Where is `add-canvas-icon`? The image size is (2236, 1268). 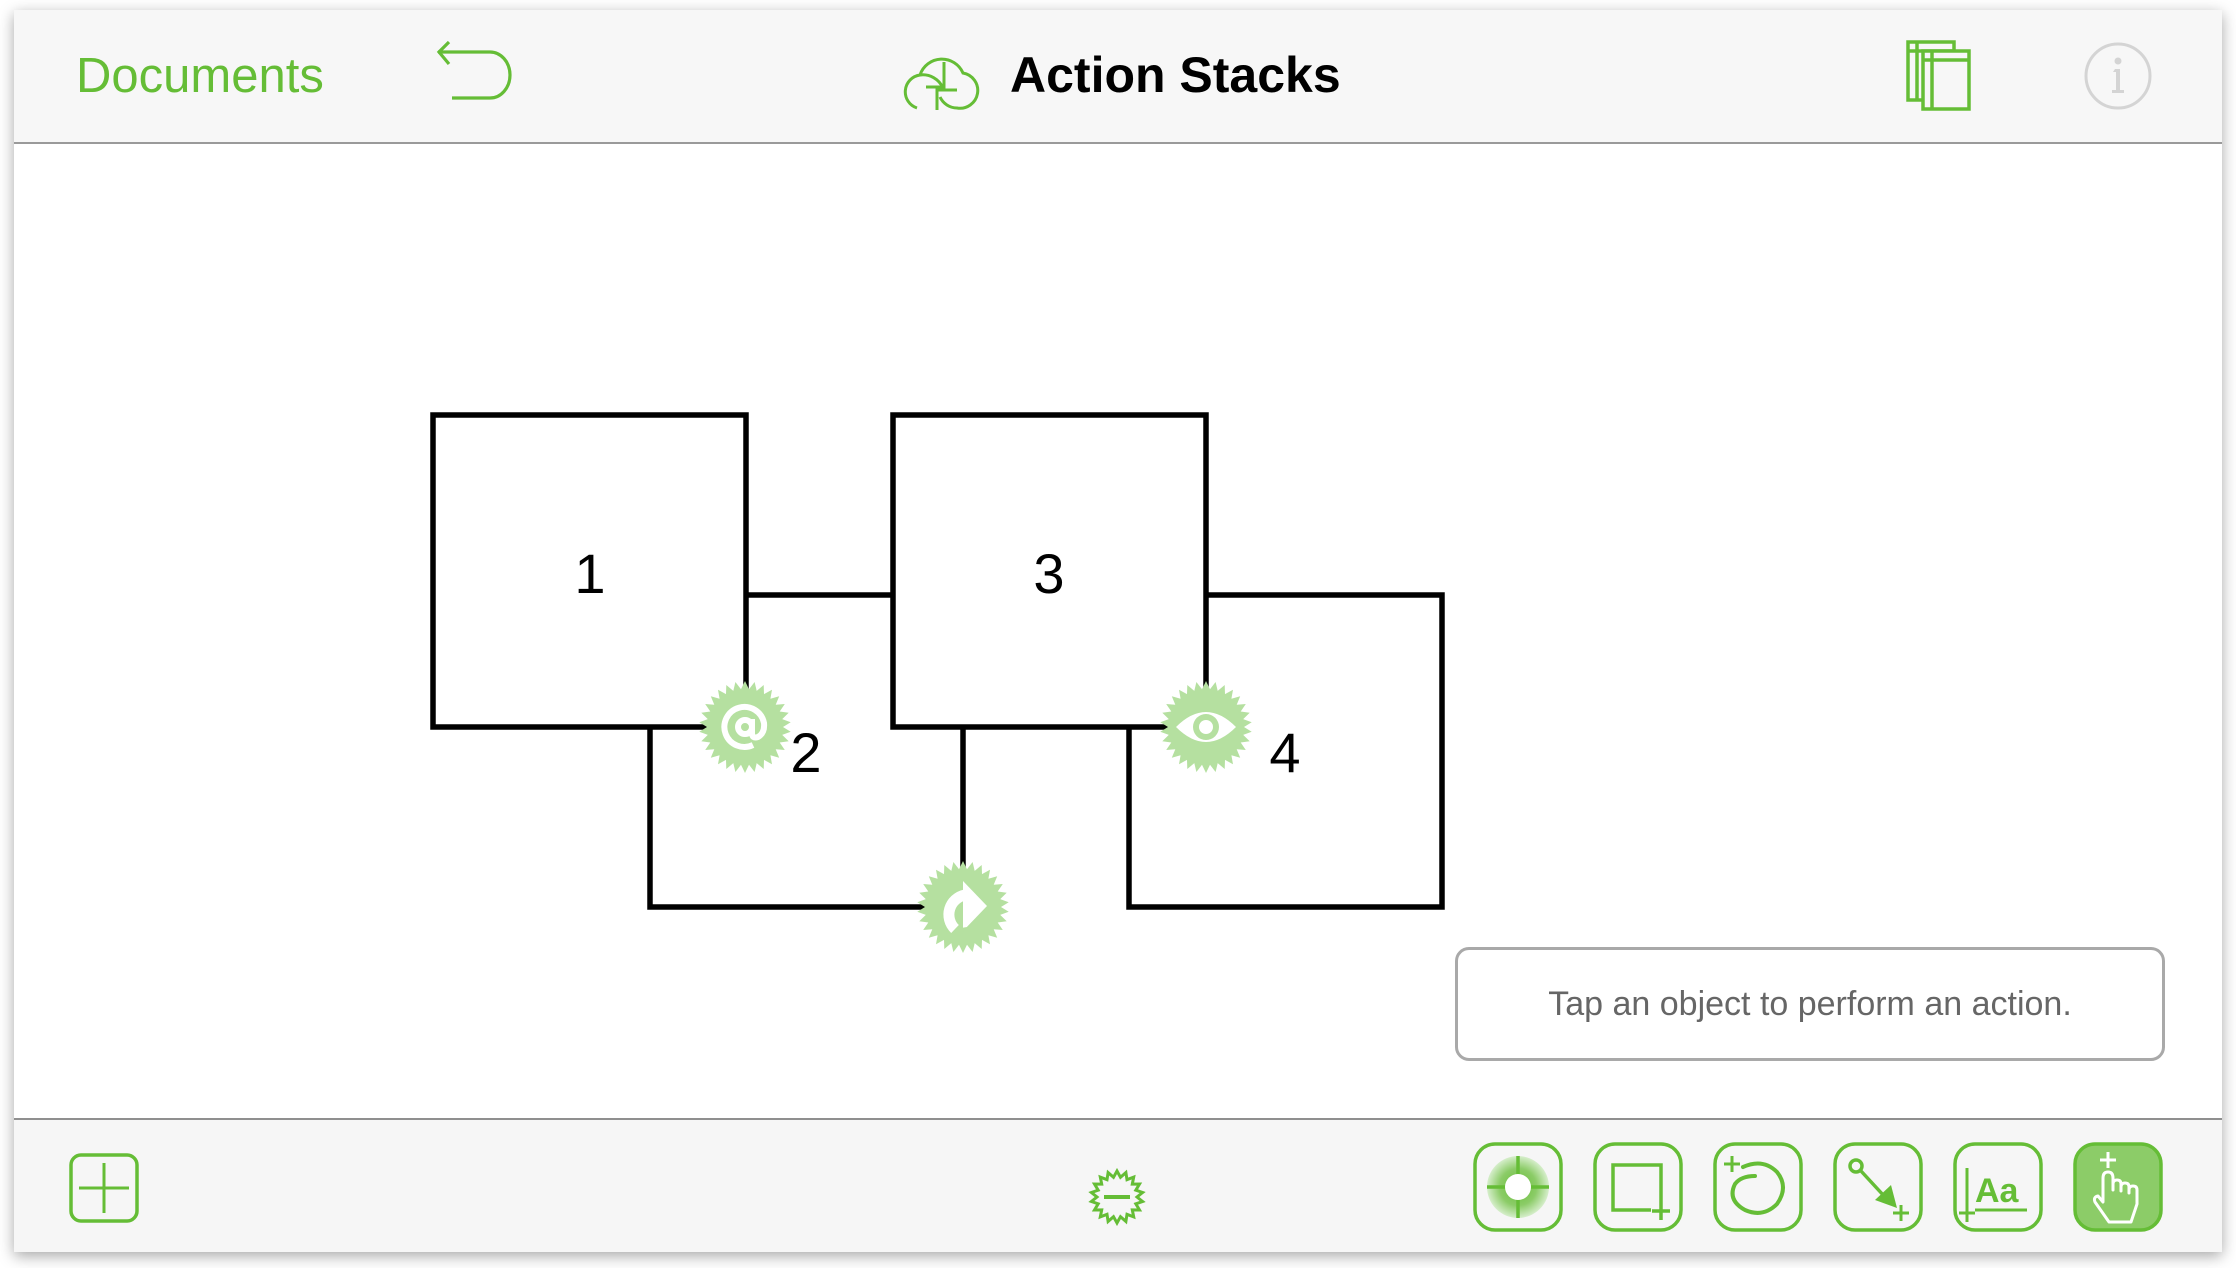
add-canvas-icon is located at coordinates (104, 1188).